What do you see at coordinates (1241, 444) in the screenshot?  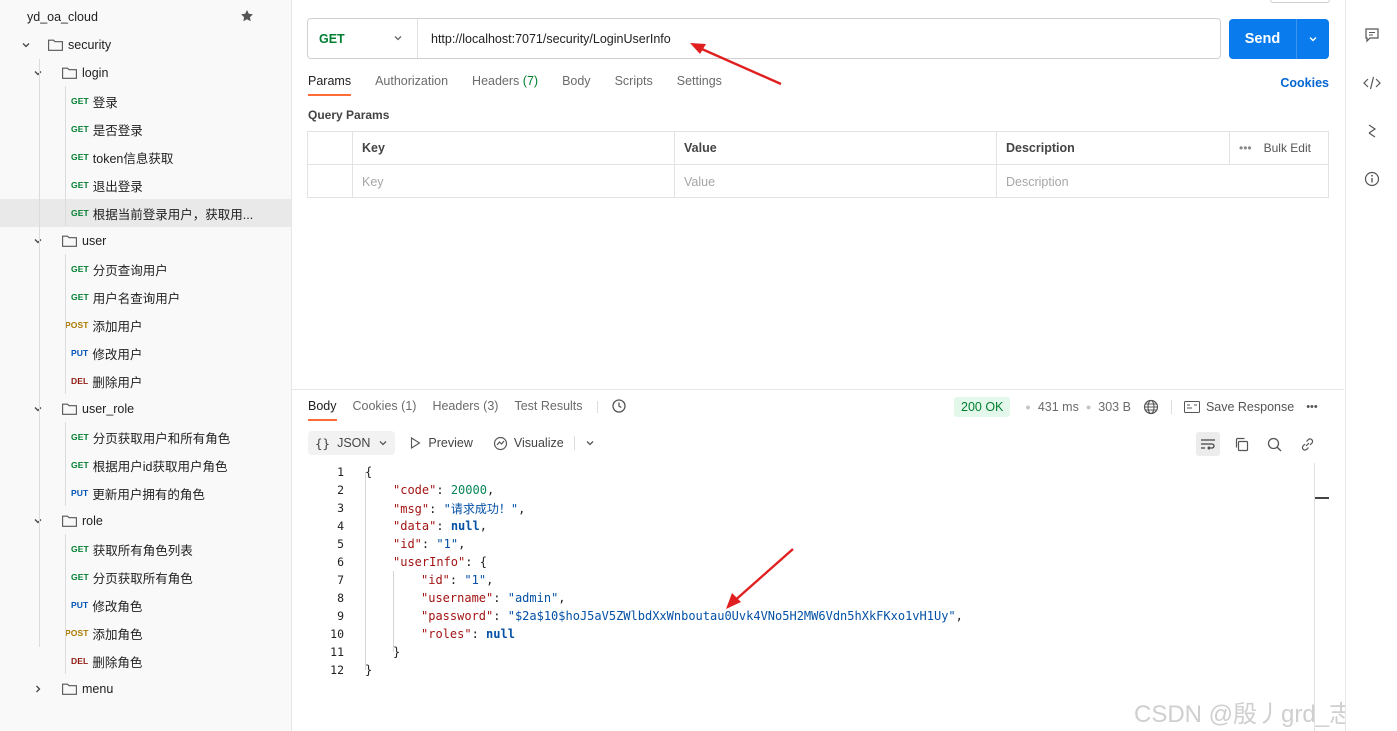 I see `copy-icon` at bounding box center [1241, 444].